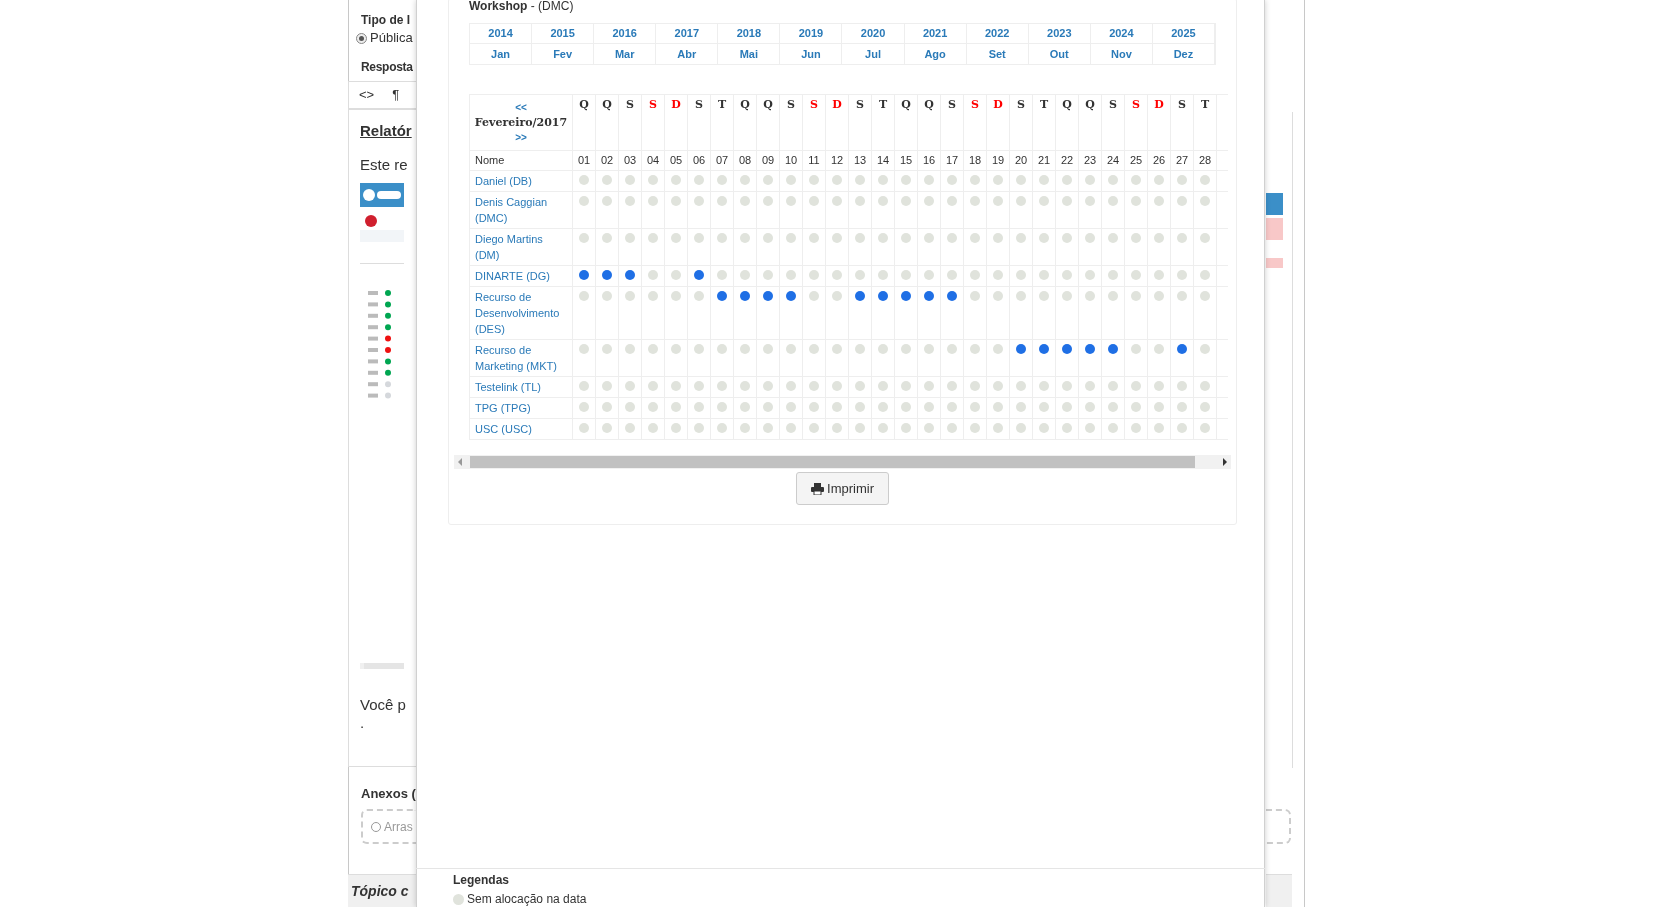  Describe the element at coordinates (522, 6) in the screenshot. I see `panel-title: Workshop - (DMC)` at that location.